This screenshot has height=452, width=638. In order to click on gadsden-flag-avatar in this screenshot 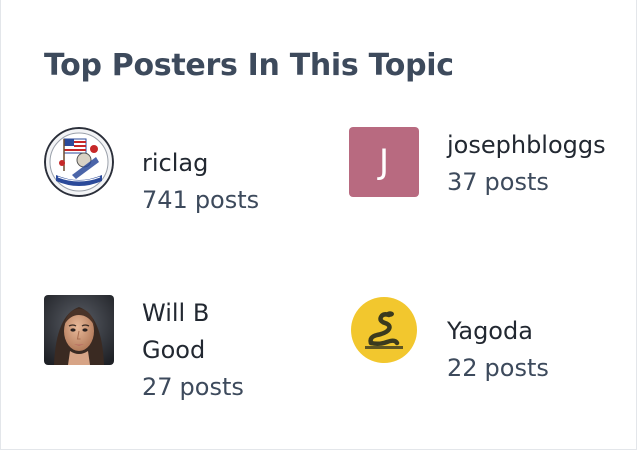, I will do `click(384, 330)`.